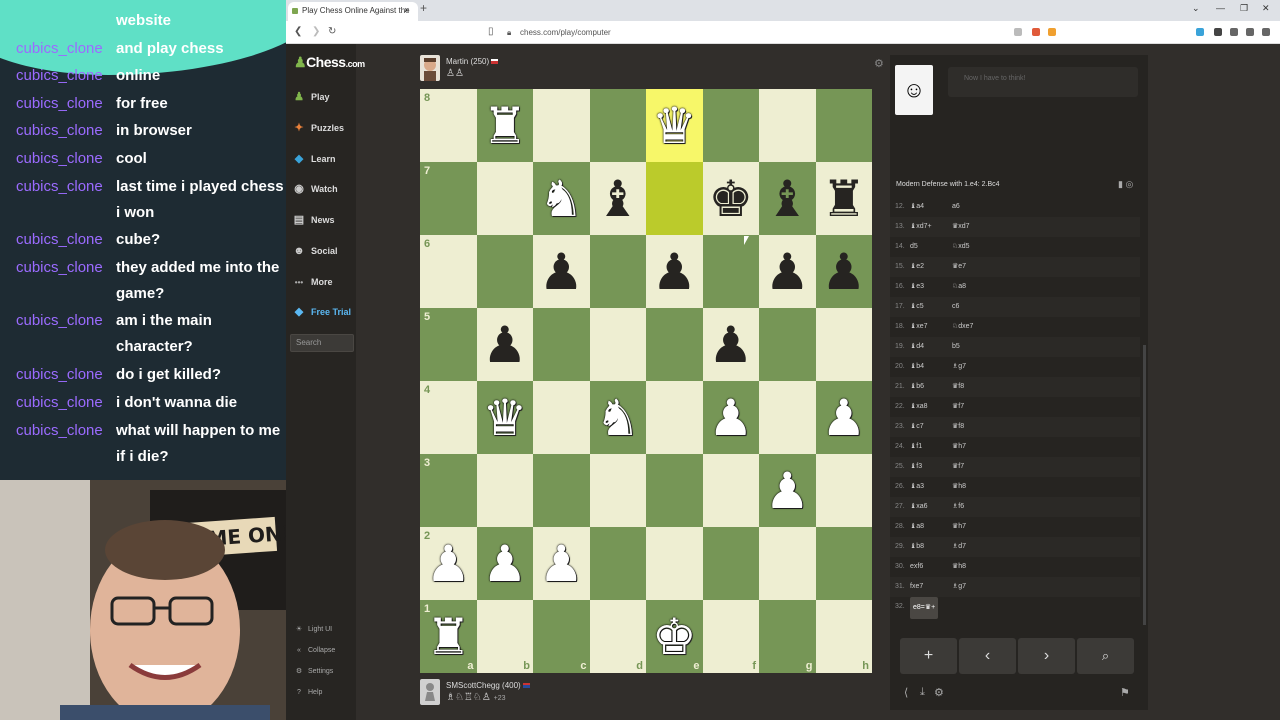  I want to click on square-c4, so click(561, 417).